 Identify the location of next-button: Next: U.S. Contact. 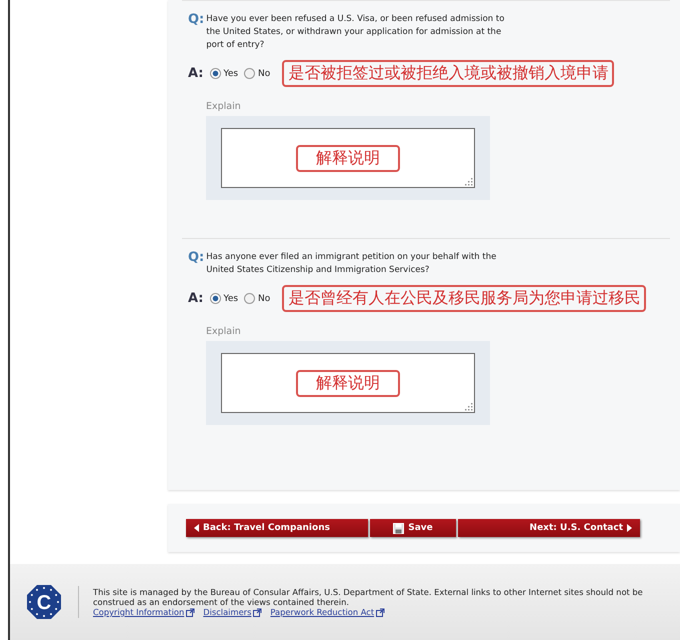
(549, 528).